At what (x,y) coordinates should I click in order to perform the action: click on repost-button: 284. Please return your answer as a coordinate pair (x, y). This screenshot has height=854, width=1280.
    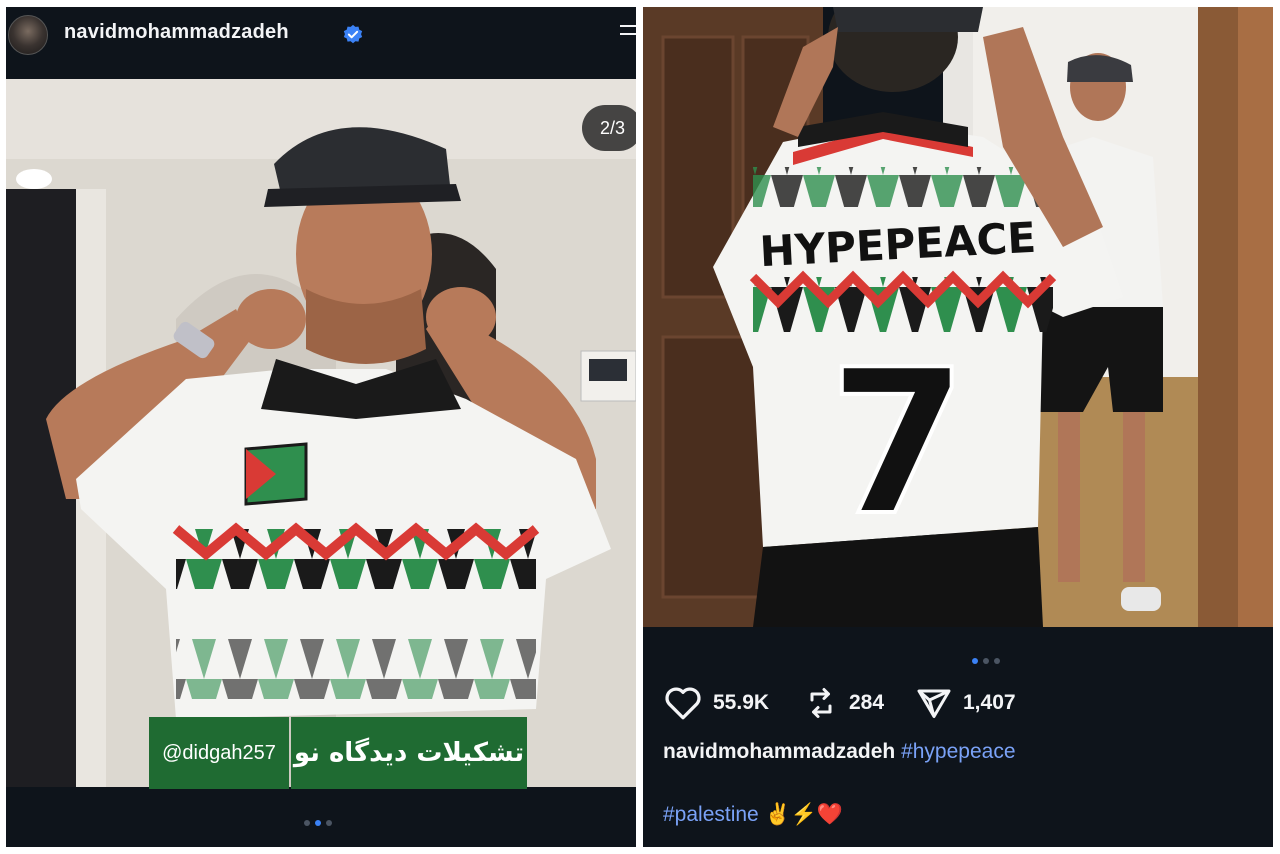
    Looking at the image, I should click on (843, 703).